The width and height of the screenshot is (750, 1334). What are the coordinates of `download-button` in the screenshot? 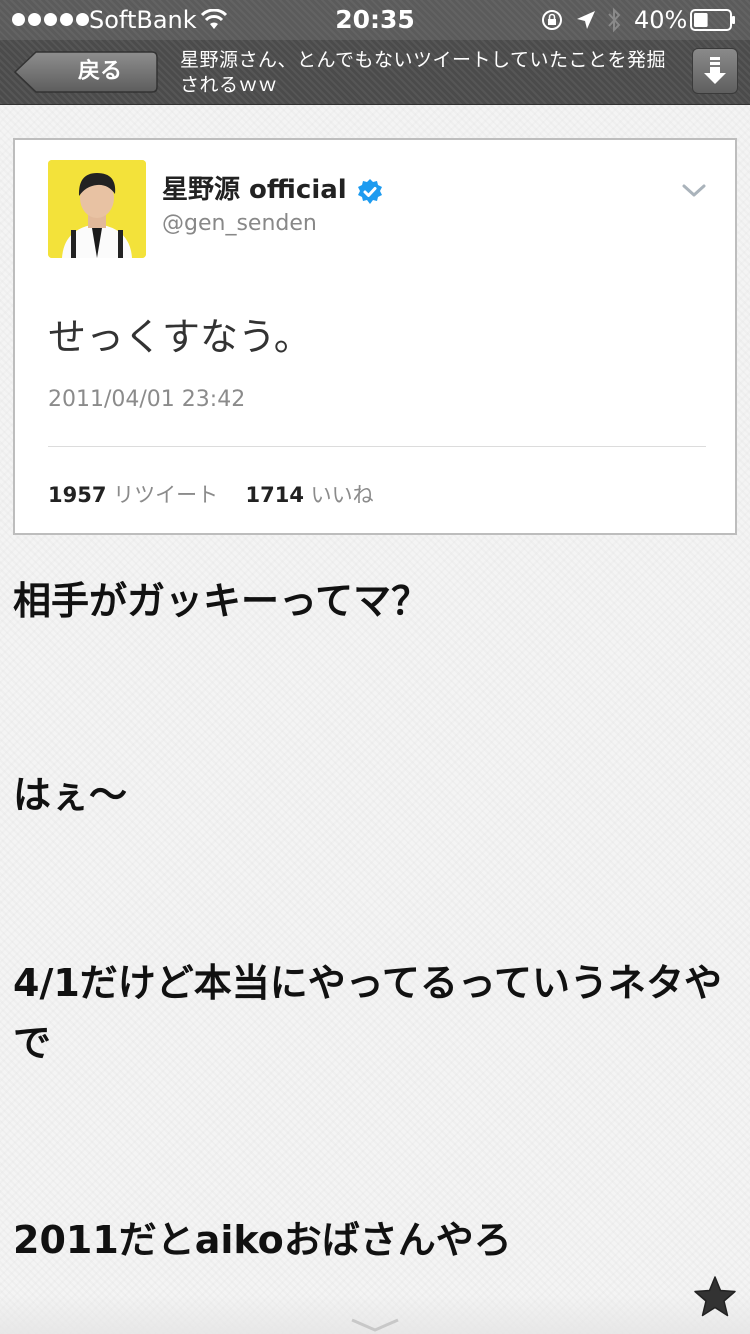 It's located at (715, 71).